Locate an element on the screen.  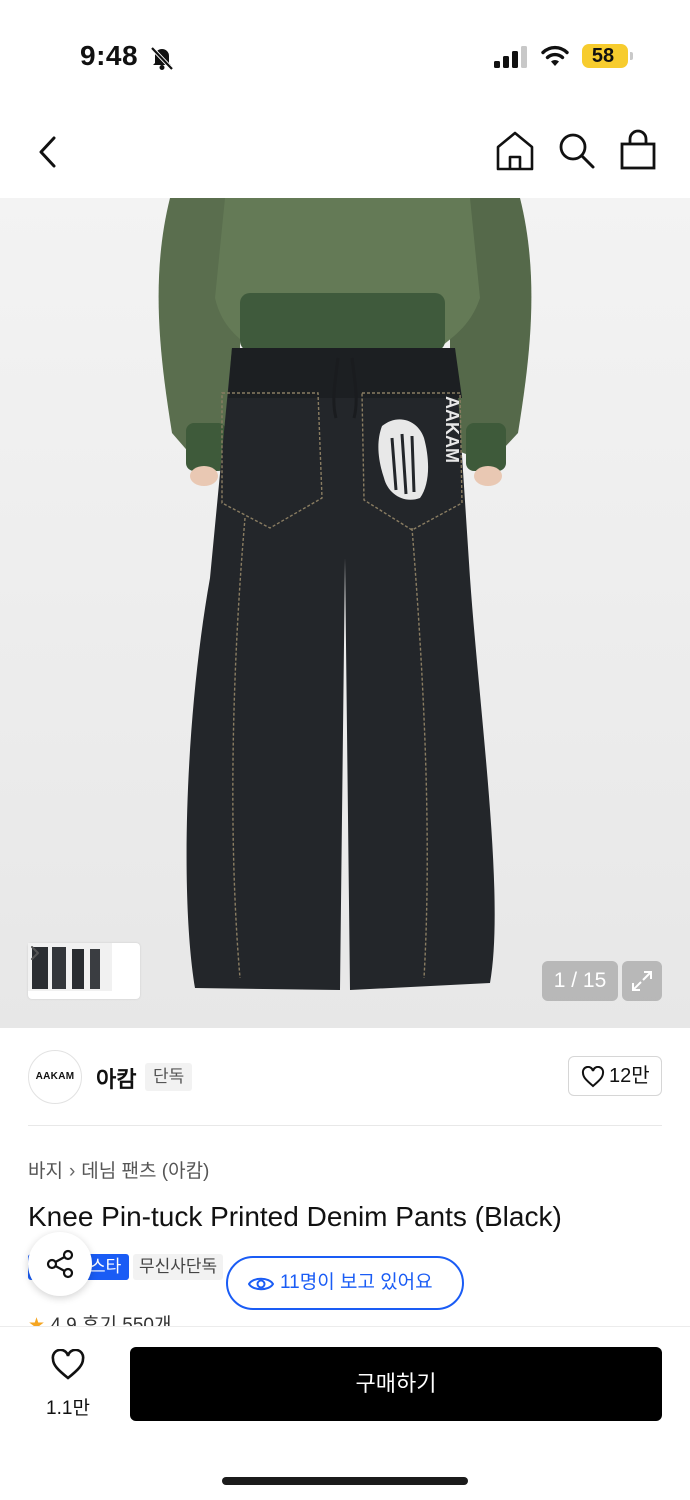
share-button is located at coordinates (60, 1264).